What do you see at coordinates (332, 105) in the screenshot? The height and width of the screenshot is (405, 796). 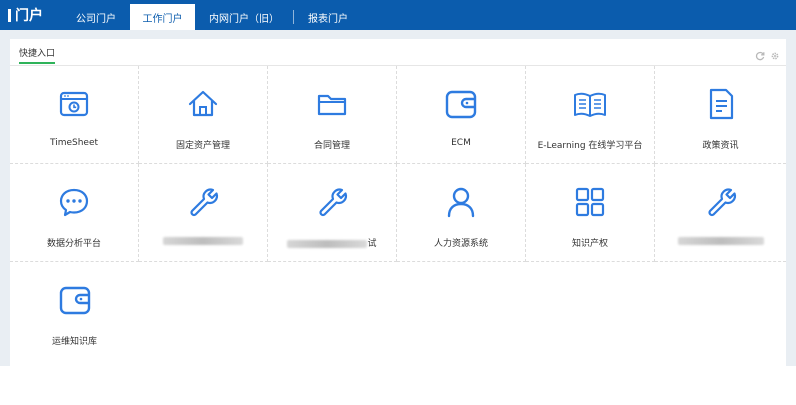 I see `folder-icon` at bounding box center [332, 105].